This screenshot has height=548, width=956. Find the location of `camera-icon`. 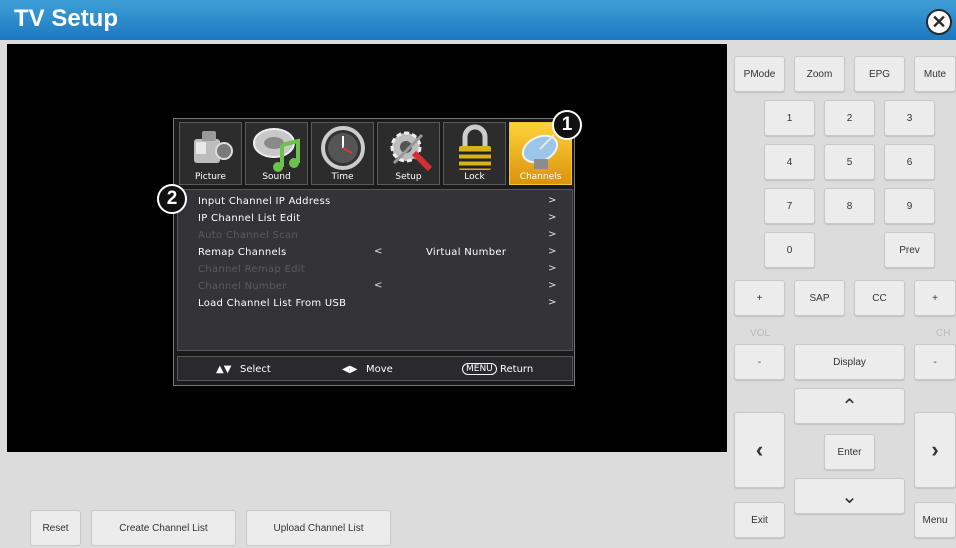

camera-icon is located at coordinates (213, 147).